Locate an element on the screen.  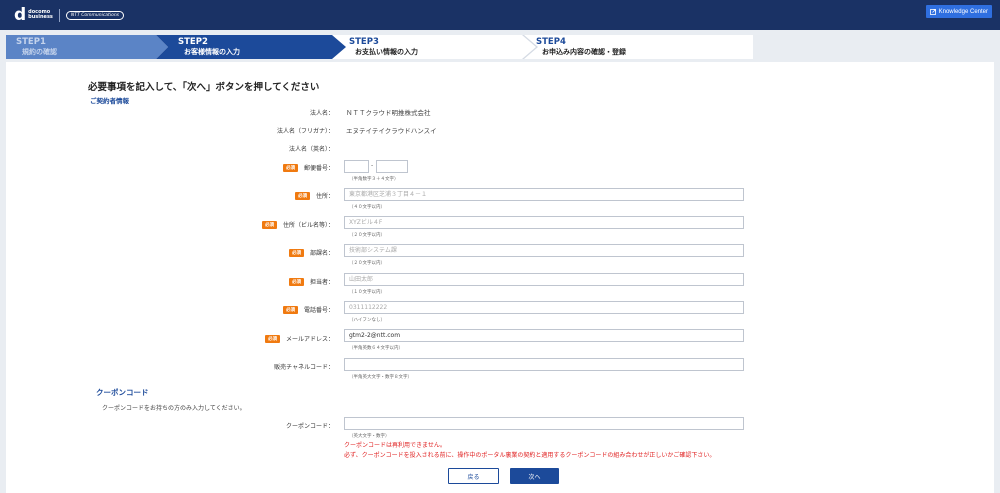
postal-hint: （半角数字３＋４文字） is located at coordinates (374, 179).